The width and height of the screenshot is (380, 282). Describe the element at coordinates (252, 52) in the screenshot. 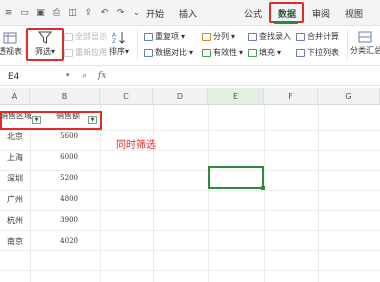

I see `fill-icon` at that location.